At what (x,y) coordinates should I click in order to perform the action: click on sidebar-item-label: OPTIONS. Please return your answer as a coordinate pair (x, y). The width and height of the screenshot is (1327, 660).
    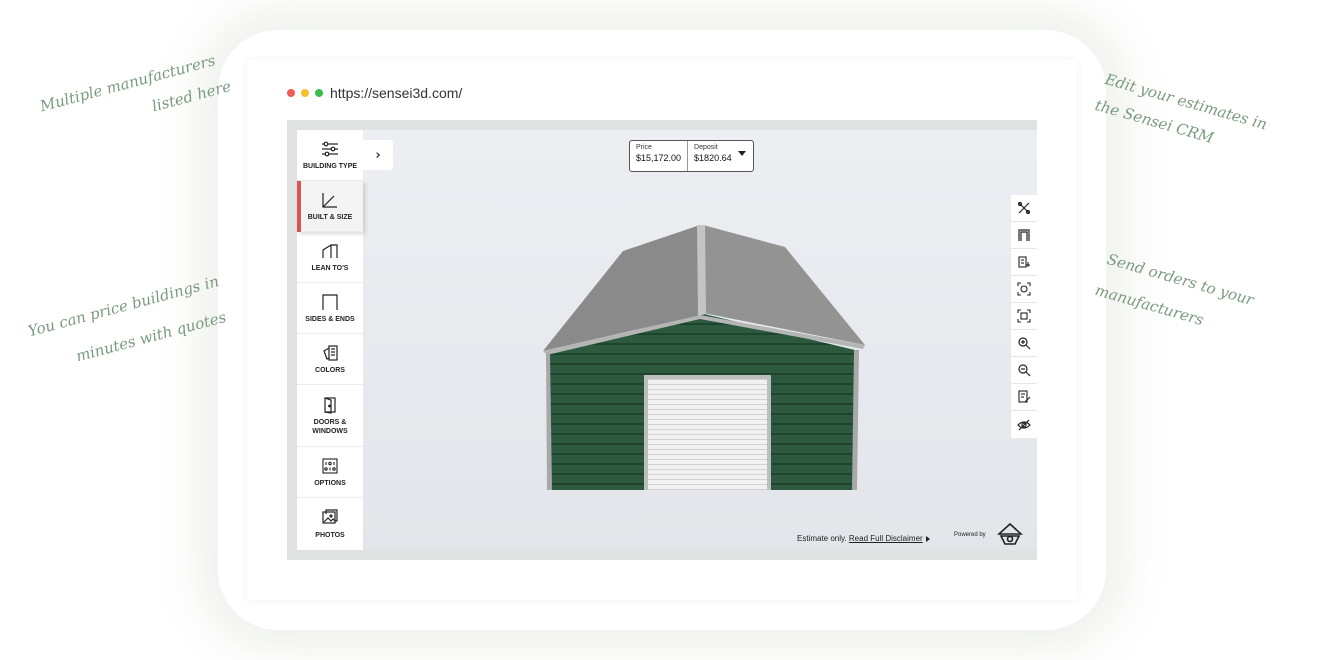
    Looking at the image, I should click on (330, 483).